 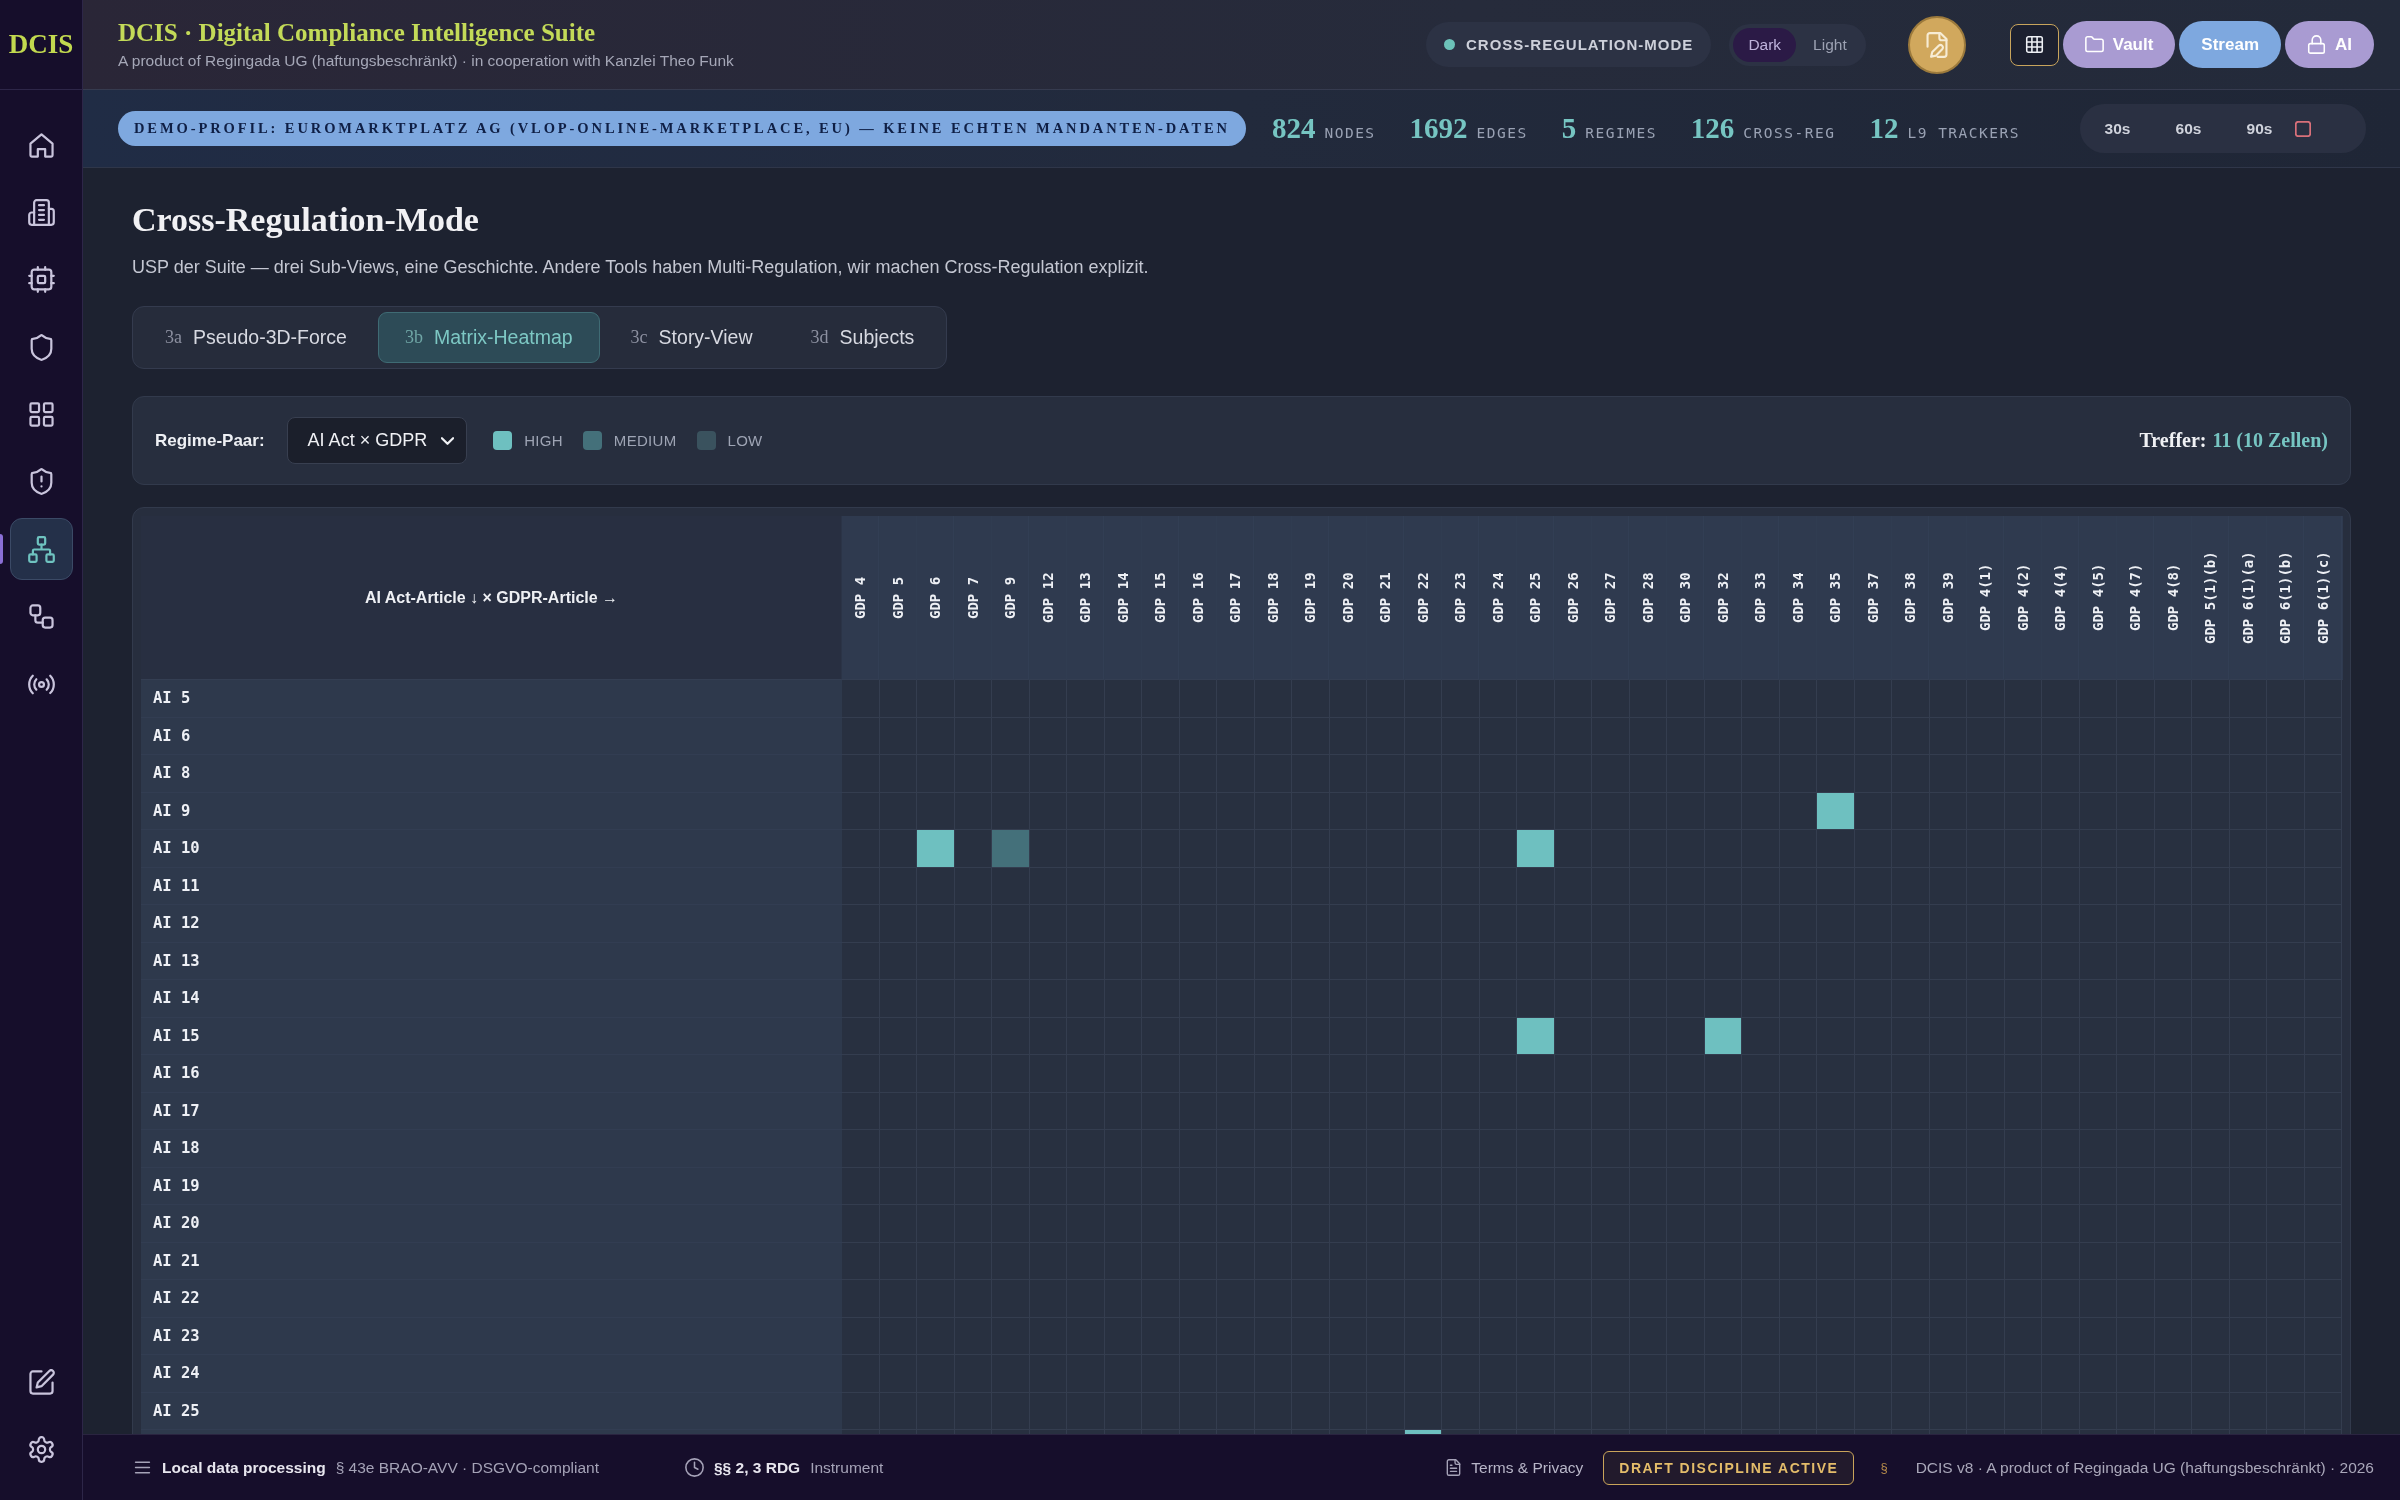 I want to click on legend-label: LOW, so click(x=745, y=440).